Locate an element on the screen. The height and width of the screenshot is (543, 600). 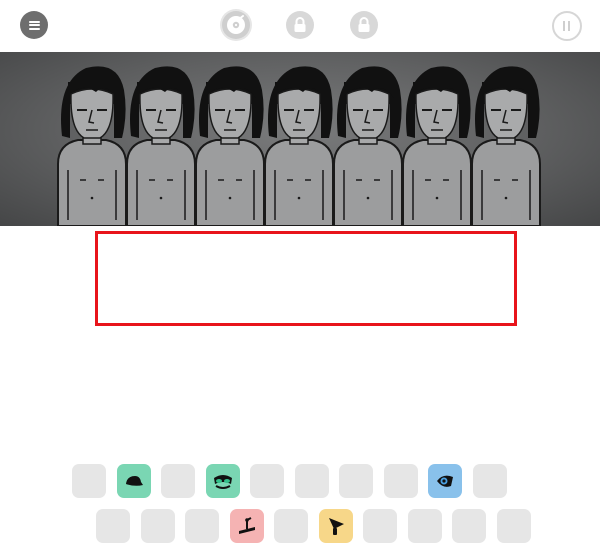
sound-icon-goggles is located at coordinates (222, 481).